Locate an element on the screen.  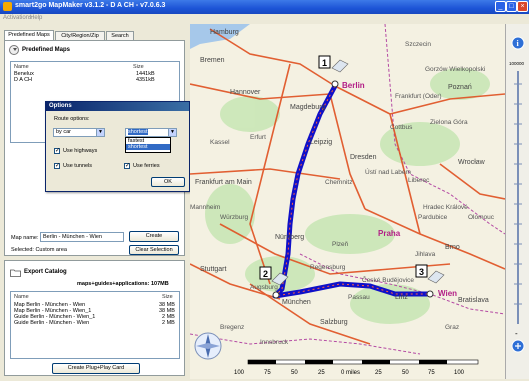
create-button: Create is located at coordinates (154, 236).